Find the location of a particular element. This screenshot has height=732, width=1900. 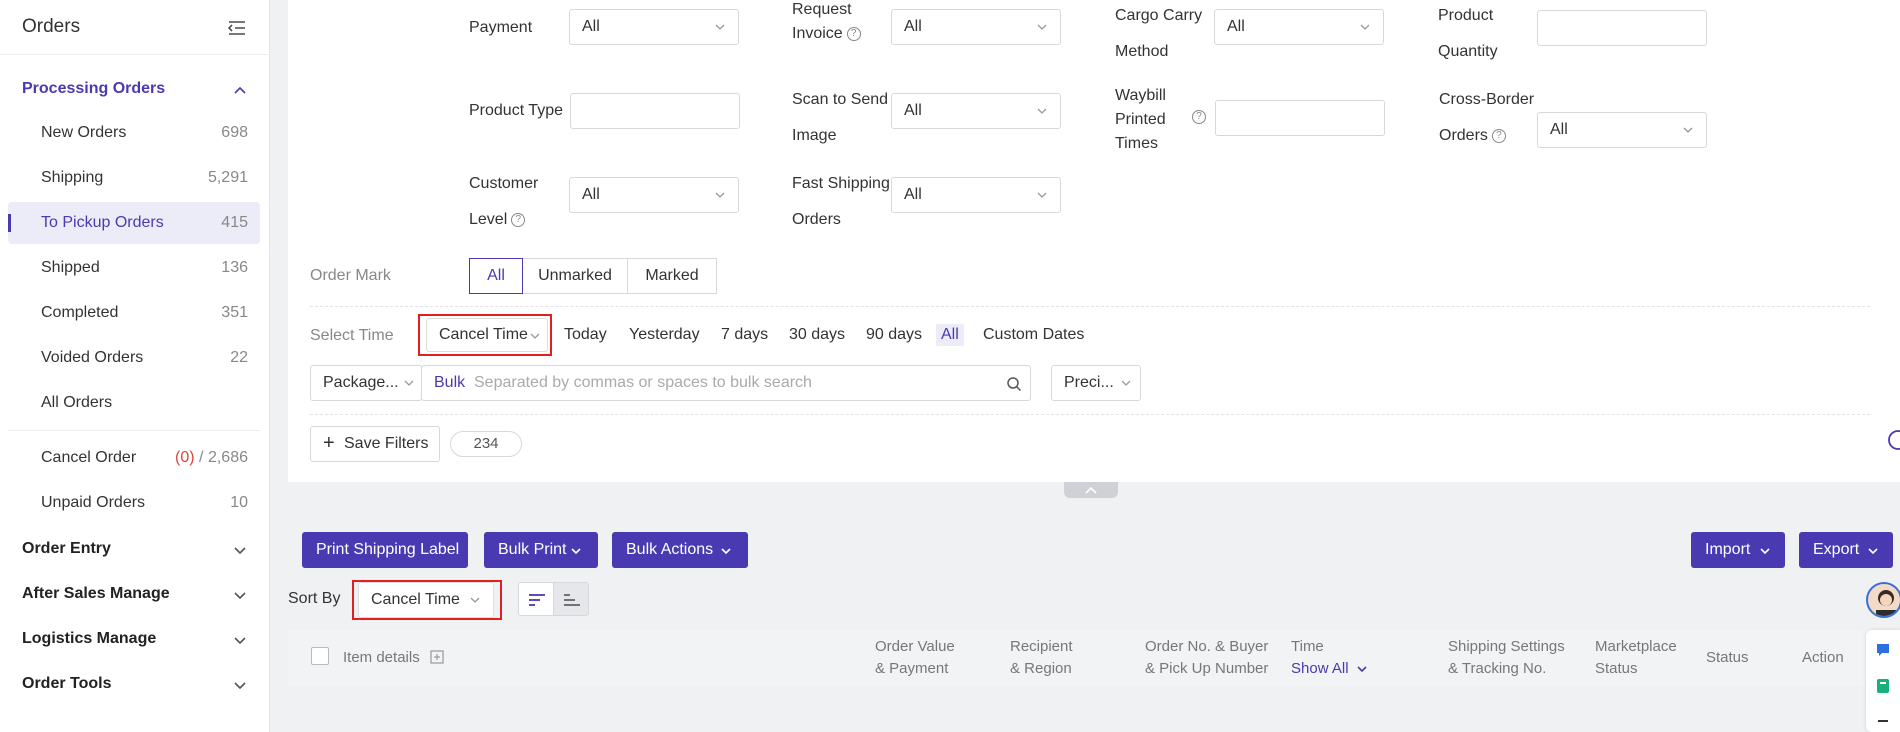

time-option-7-days: 7 days is located at coordinates (744, 335).